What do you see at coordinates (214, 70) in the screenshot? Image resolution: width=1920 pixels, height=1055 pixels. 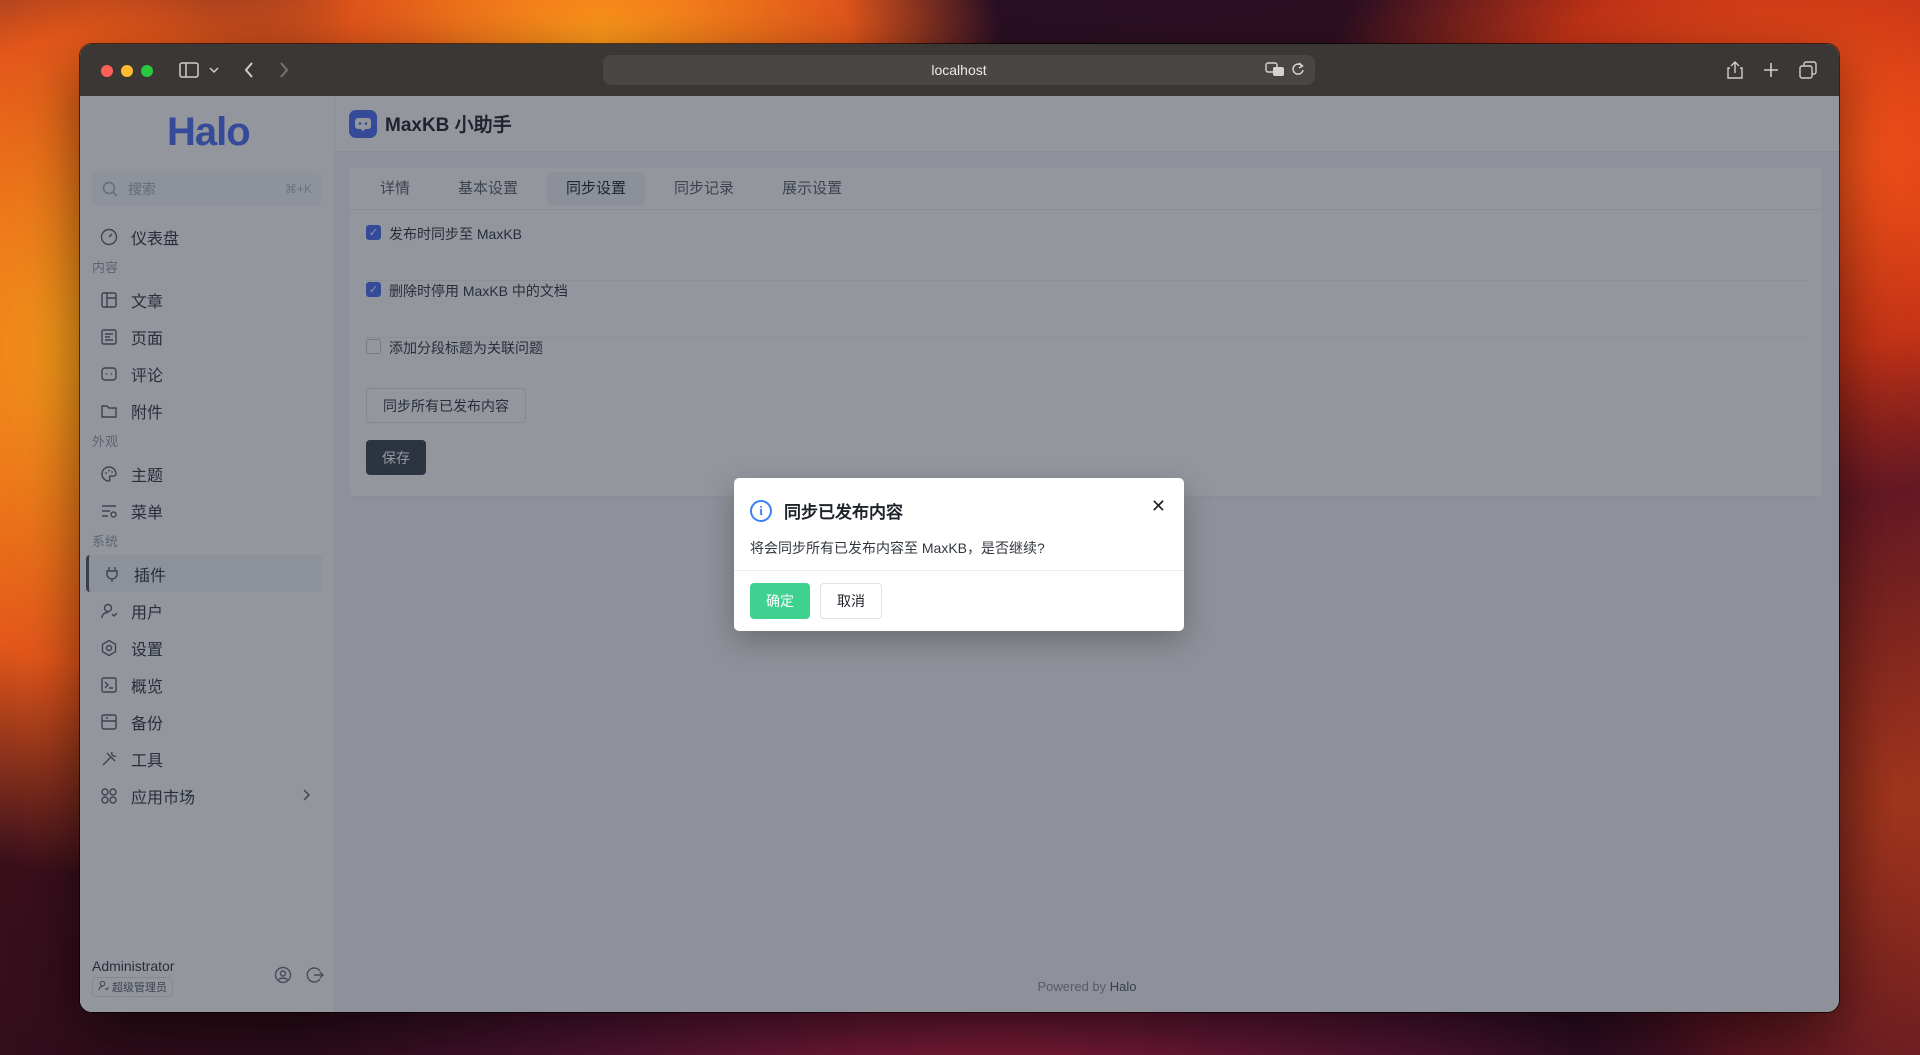 I see `chevron-down-icon` at bounding box center [214, 70].